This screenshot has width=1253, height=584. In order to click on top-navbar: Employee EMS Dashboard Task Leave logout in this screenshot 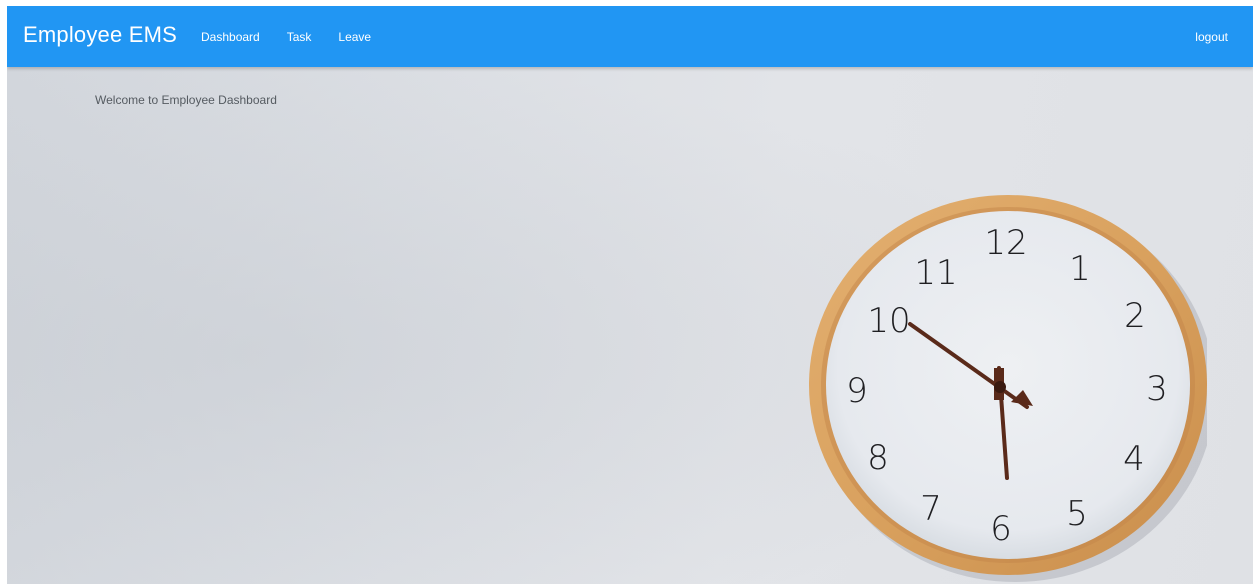, I will do `click(630, 36)`.